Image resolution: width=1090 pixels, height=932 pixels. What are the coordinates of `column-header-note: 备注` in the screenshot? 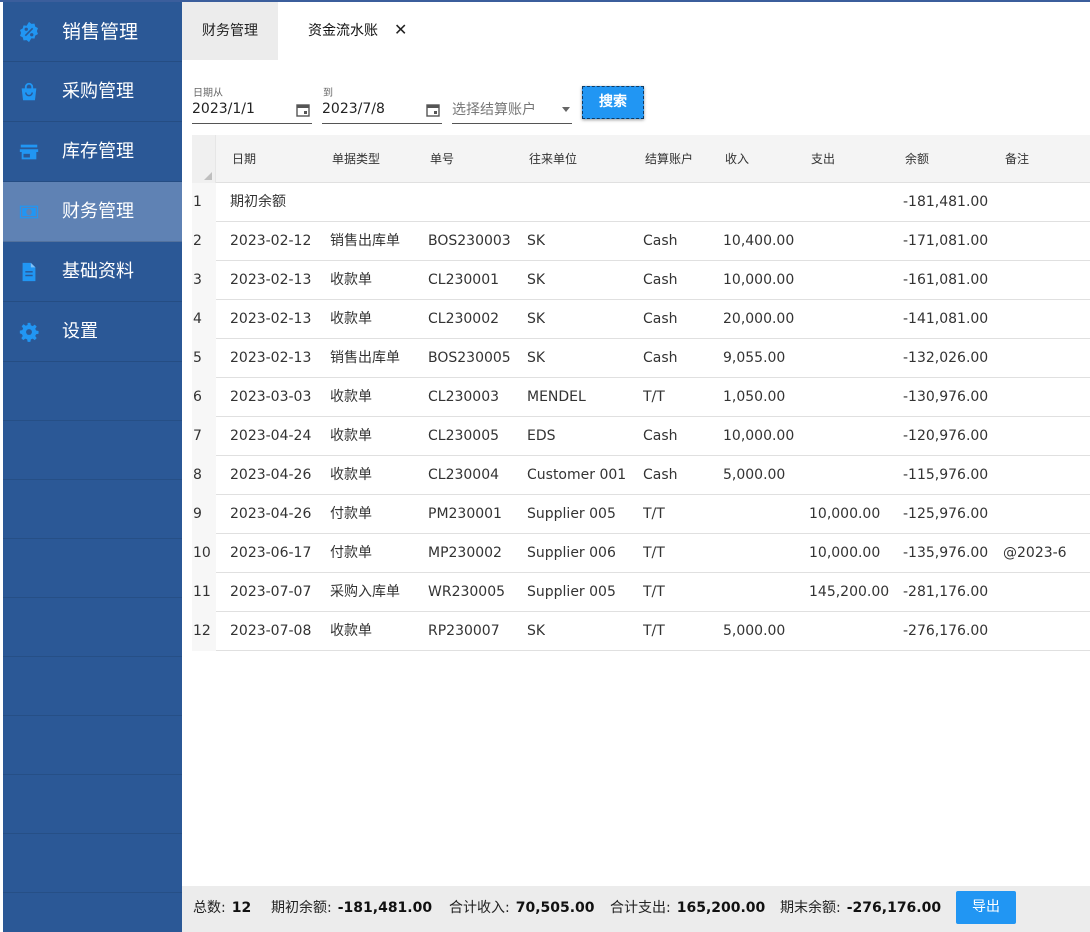 It's located at (1017, 159).